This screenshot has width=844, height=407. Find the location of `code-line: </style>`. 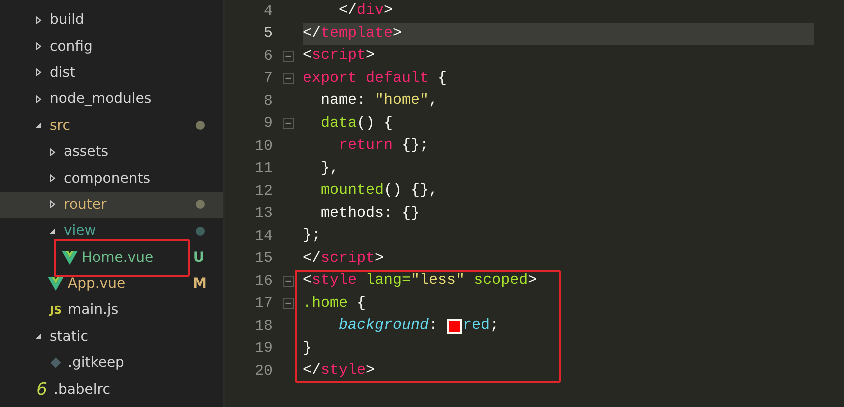

code-line: </style> is located at coordinates (339, 371).